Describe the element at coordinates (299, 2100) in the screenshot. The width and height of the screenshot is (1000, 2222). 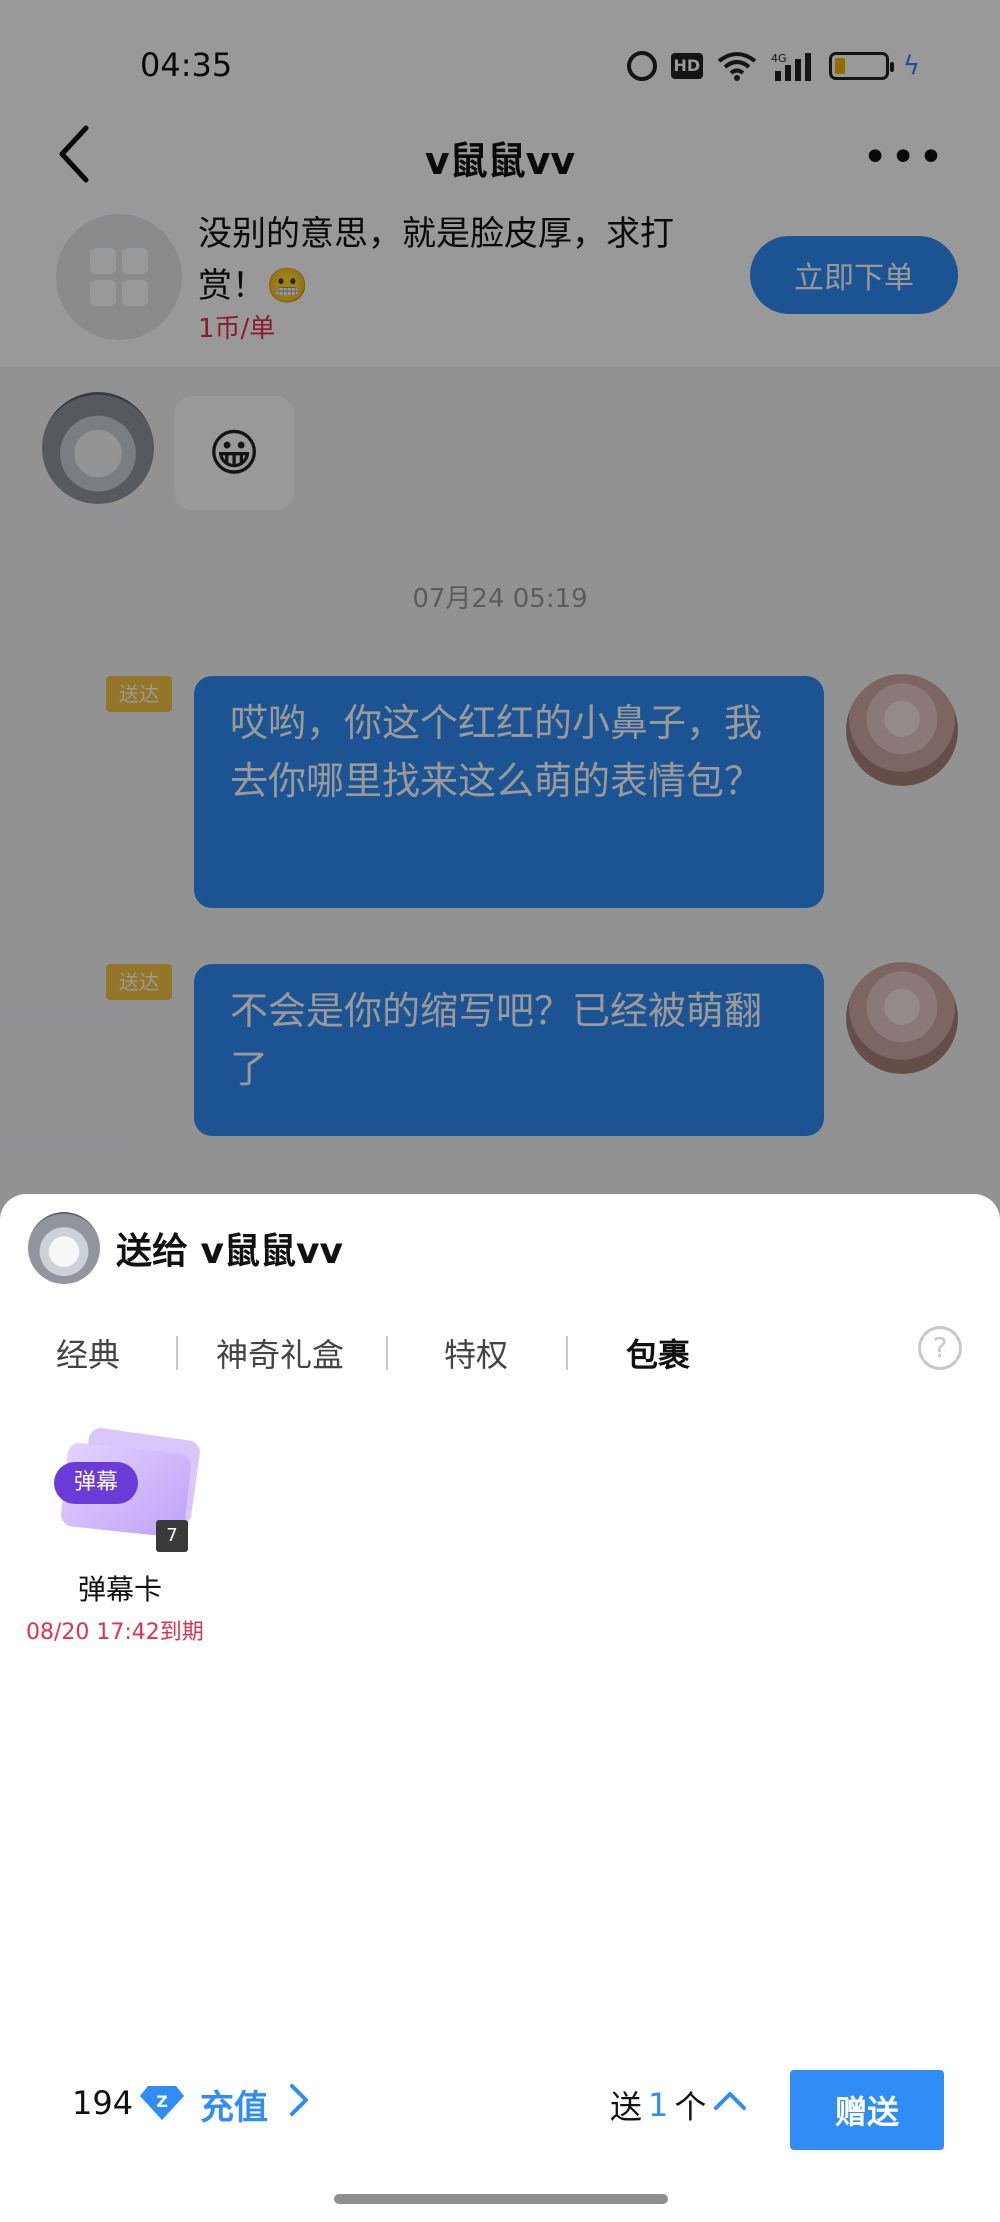
I see `chevron-right-icon` at that location.